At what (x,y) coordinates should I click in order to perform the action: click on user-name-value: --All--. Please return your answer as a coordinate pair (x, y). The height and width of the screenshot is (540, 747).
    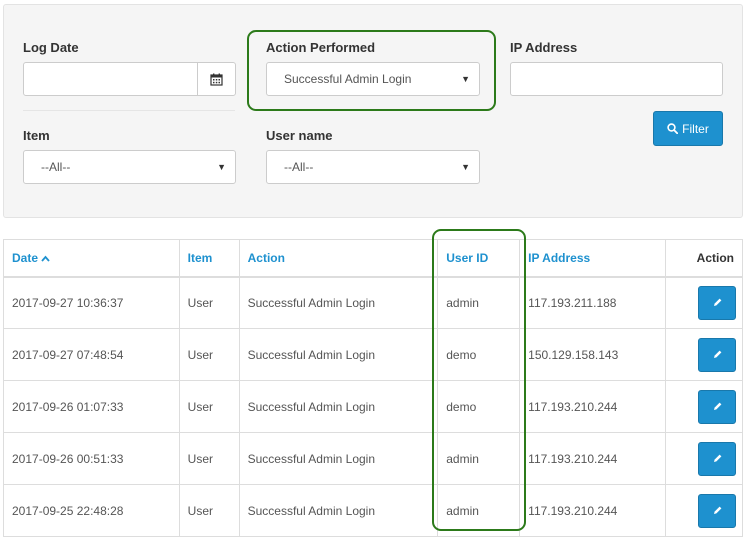
    Looking at the image, I should click on (299, 167).